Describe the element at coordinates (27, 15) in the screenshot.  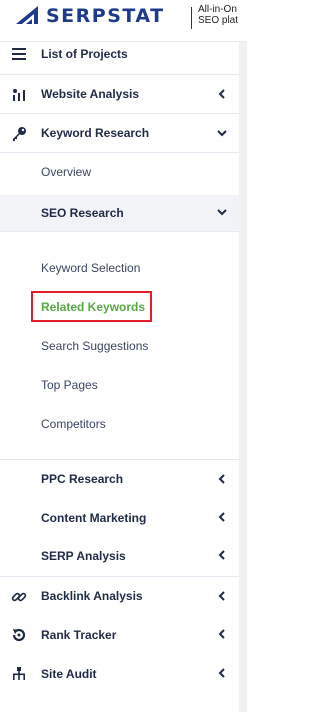
I see `serpstat-logo-icon` at that location.